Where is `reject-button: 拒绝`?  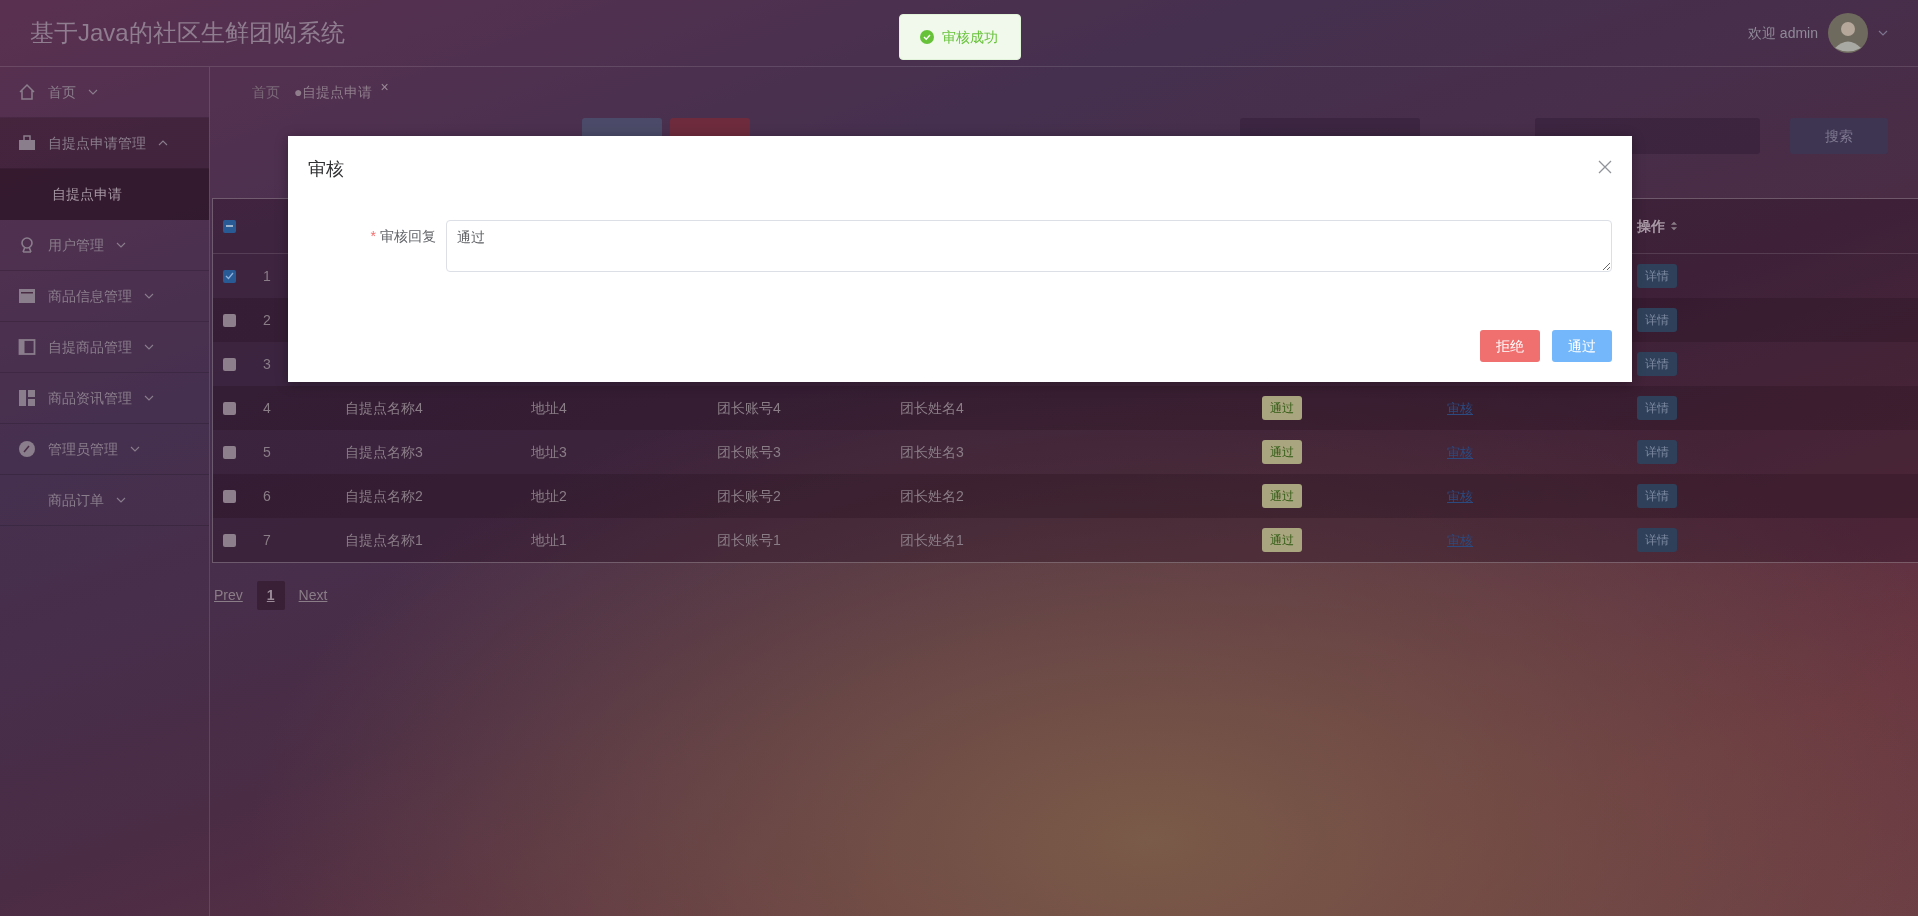 reject-button: 拒绝 is located at coordinates (1510, 346).